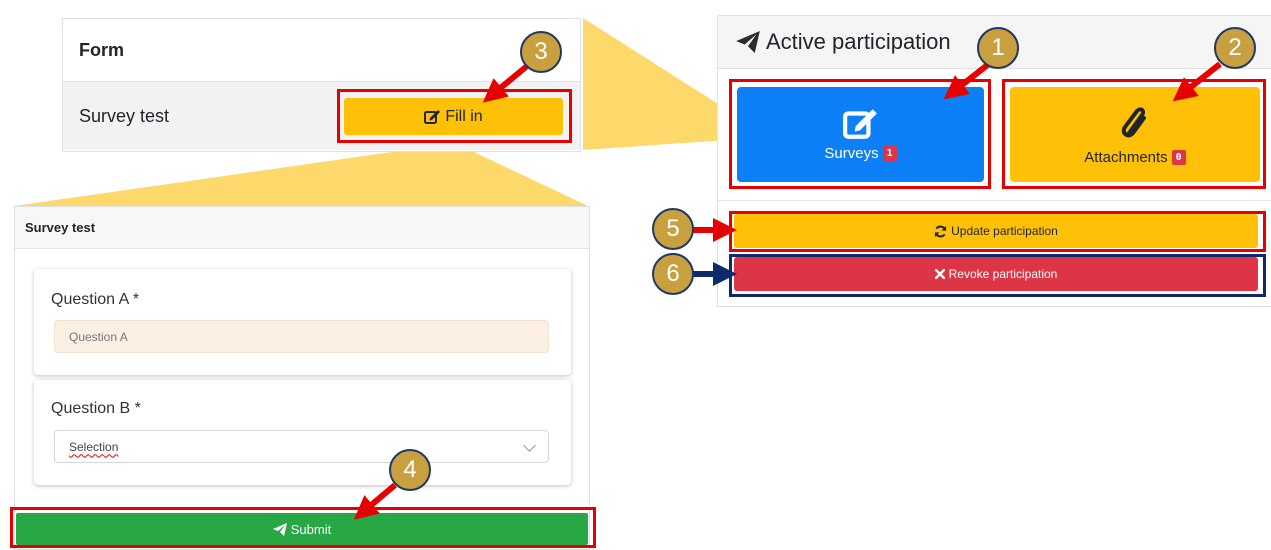  I want to click on paper-plane-icon, so click(748, 42).